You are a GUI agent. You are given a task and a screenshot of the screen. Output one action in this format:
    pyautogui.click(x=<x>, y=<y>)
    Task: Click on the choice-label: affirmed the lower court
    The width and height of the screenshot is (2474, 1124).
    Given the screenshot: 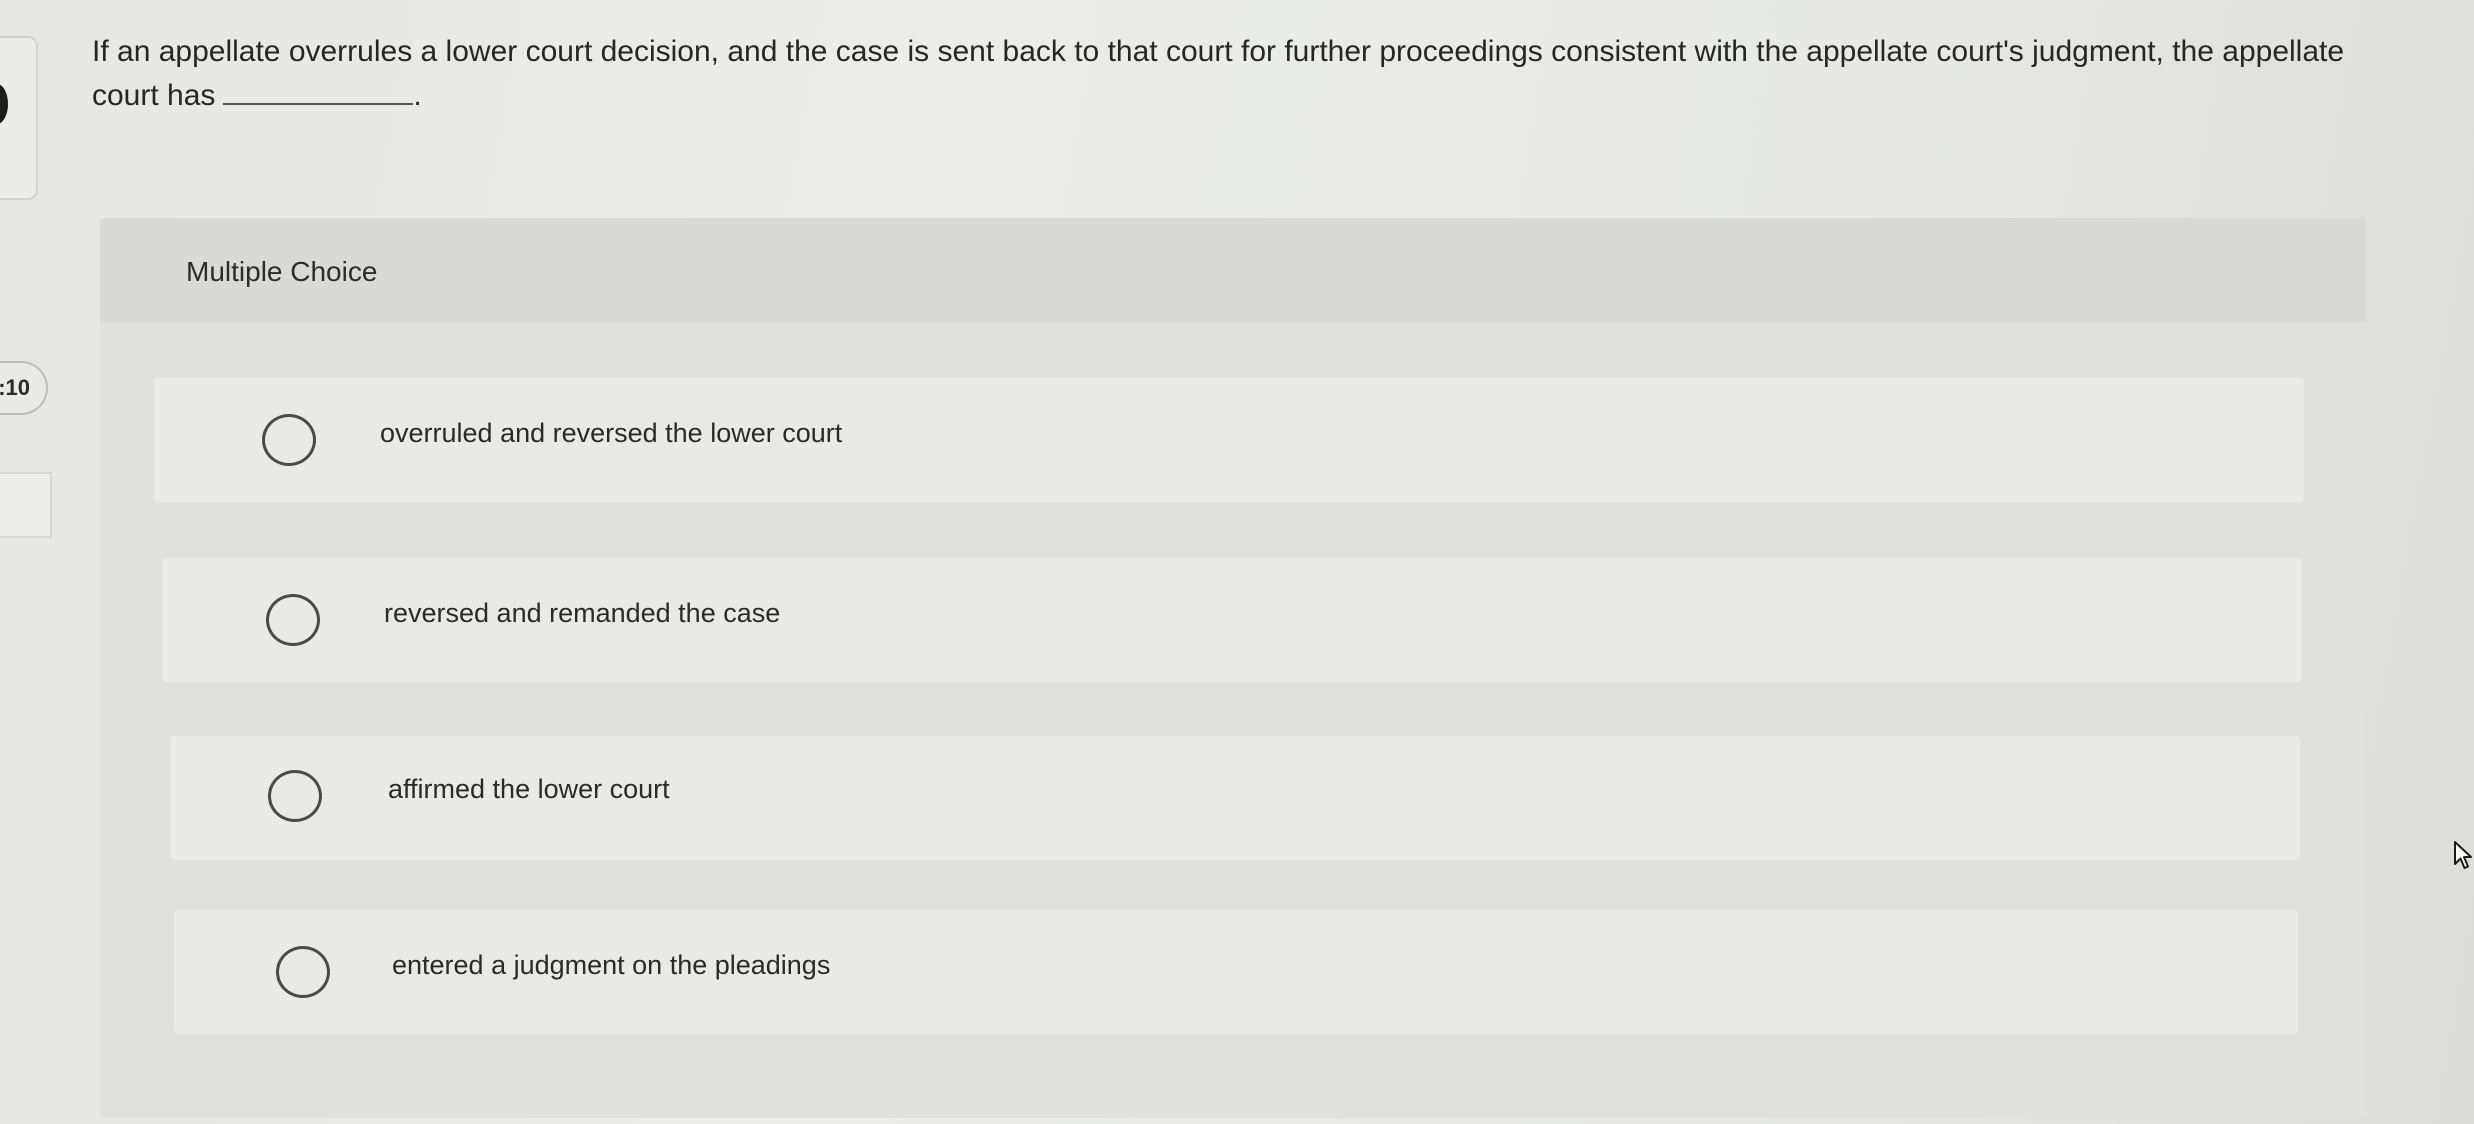 What is the action you would take?
    pyautogui.click(x=529, y=789)
    